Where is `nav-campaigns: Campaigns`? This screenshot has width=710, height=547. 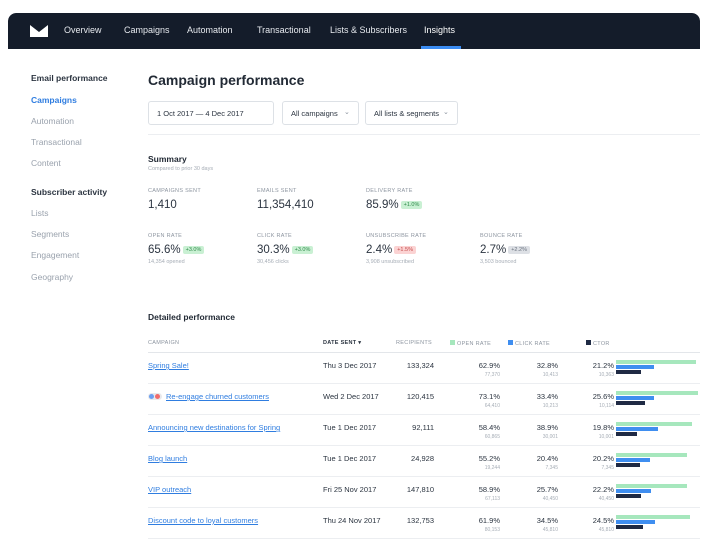
nav-campaigns: Campaigns is located at coordinates (147, 30).